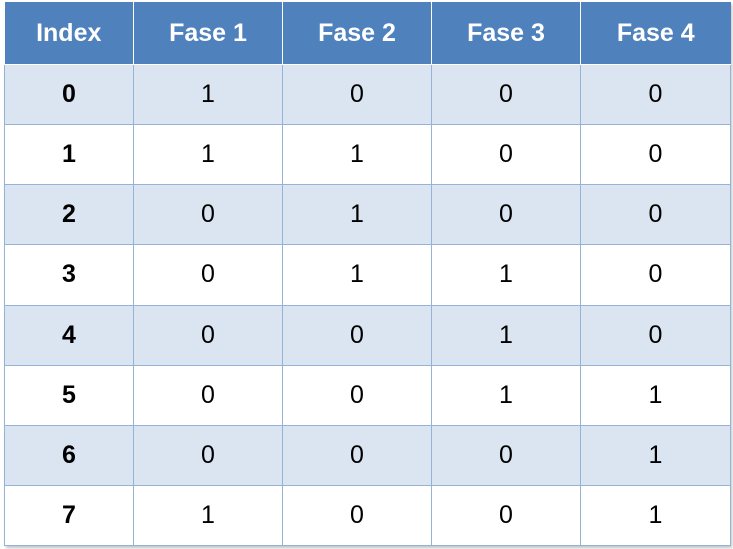 The width and height of the screenshot is (733, 549). I want to click on header-fase-3: Fase 3, so click(506, 33).